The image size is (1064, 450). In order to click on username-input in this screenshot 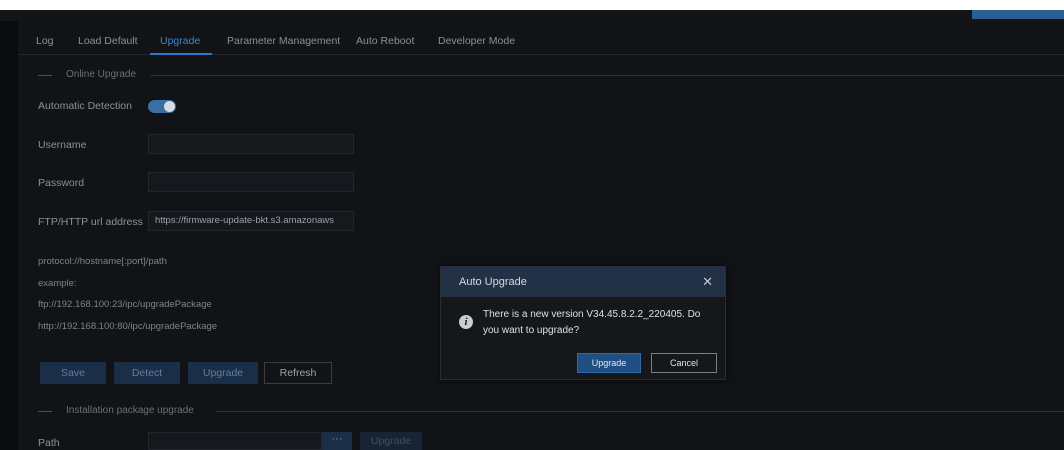, I will do `click(251, 144)`.